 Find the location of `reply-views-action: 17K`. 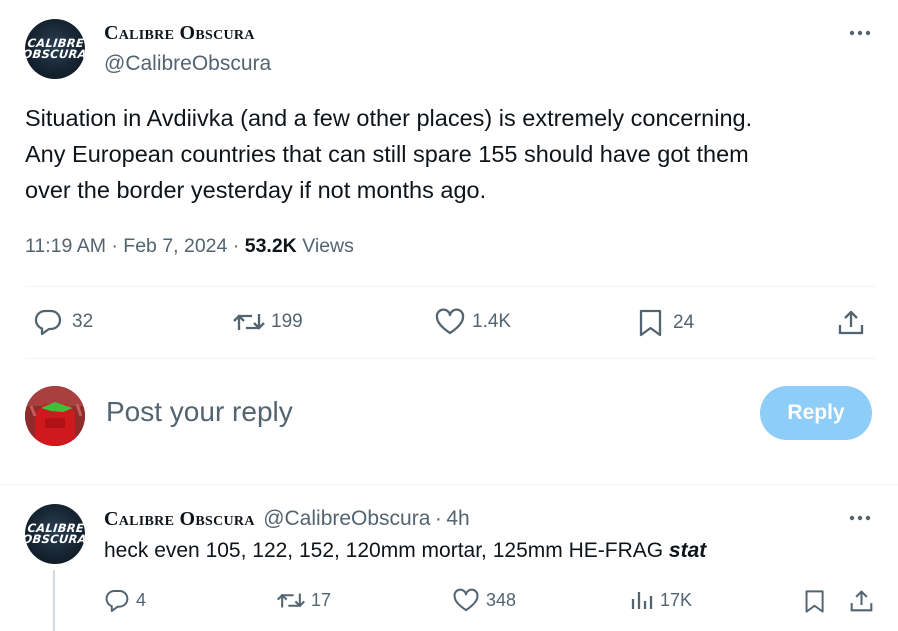

reply-views-action: 17K is located at coordinates (660, 600).